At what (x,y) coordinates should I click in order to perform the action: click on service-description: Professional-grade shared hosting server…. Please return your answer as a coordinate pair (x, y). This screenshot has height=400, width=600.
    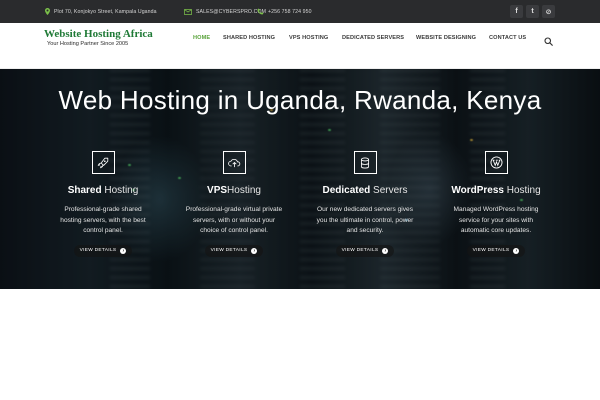
    Looking at the image, I should click on (103, 220).